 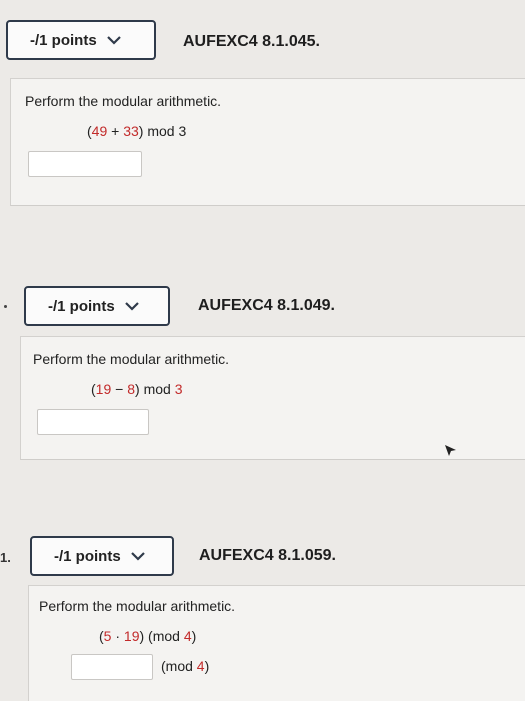 I want to click on question-number: 1., so click(x=5, y=557).